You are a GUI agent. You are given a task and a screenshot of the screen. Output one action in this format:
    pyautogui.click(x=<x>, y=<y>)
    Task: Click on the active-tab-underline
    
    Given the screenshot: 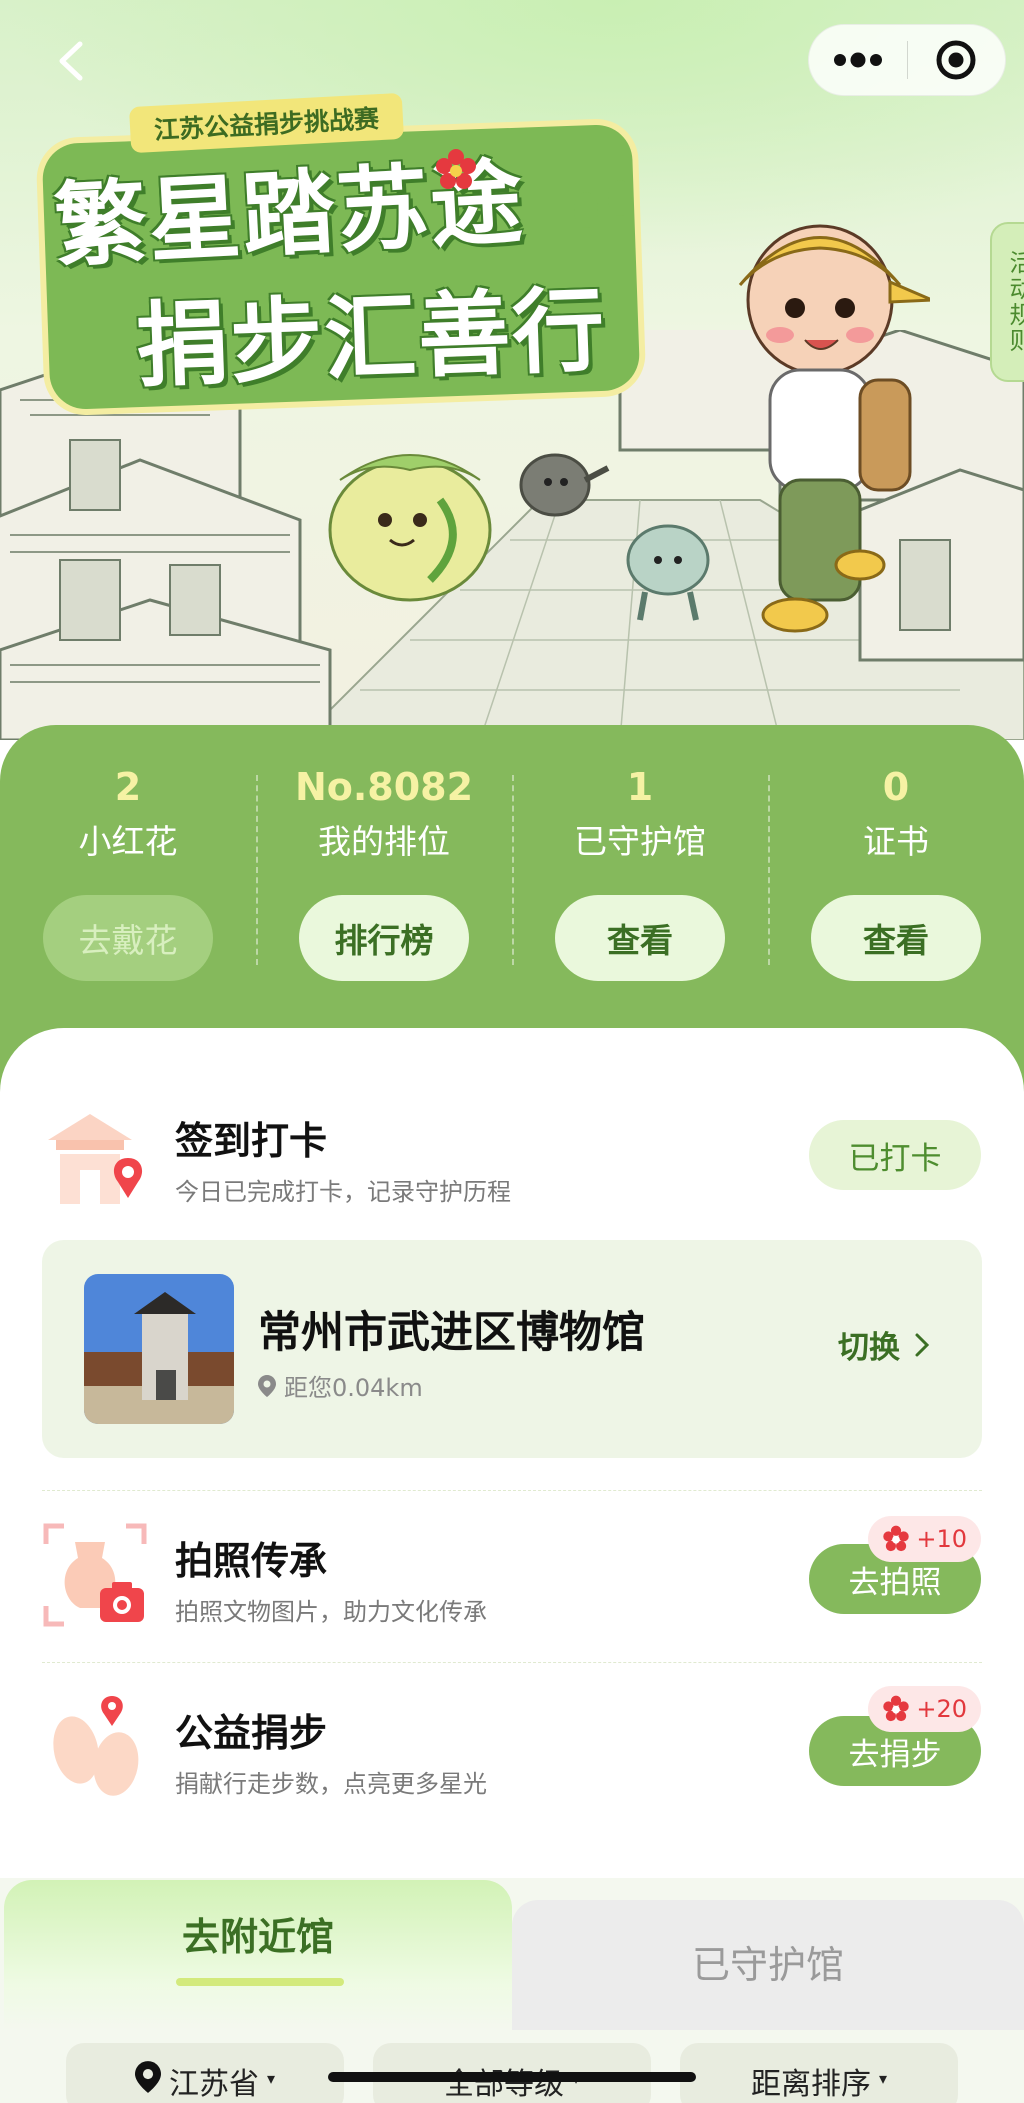 What is the action you would take?
    pyautogui.click(x=260, y=1982)
    